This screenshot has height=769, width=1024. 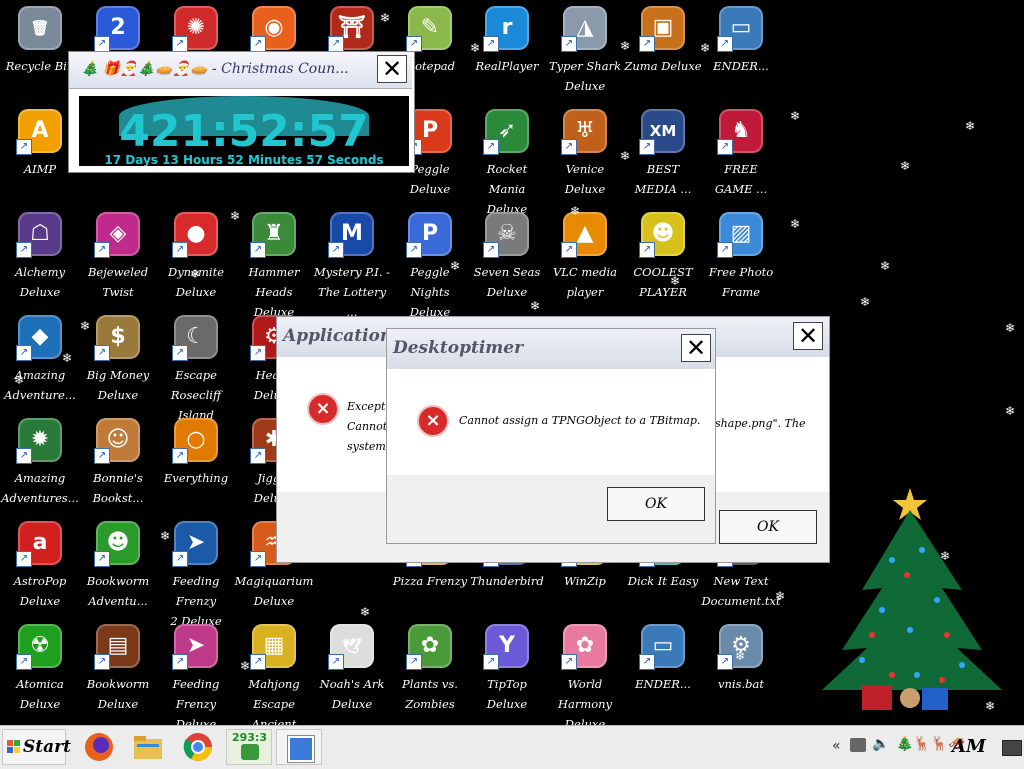 I want to click on desktop-icon: ◈ ↗ Bejeweled Twist, so click(x=118, y=256).